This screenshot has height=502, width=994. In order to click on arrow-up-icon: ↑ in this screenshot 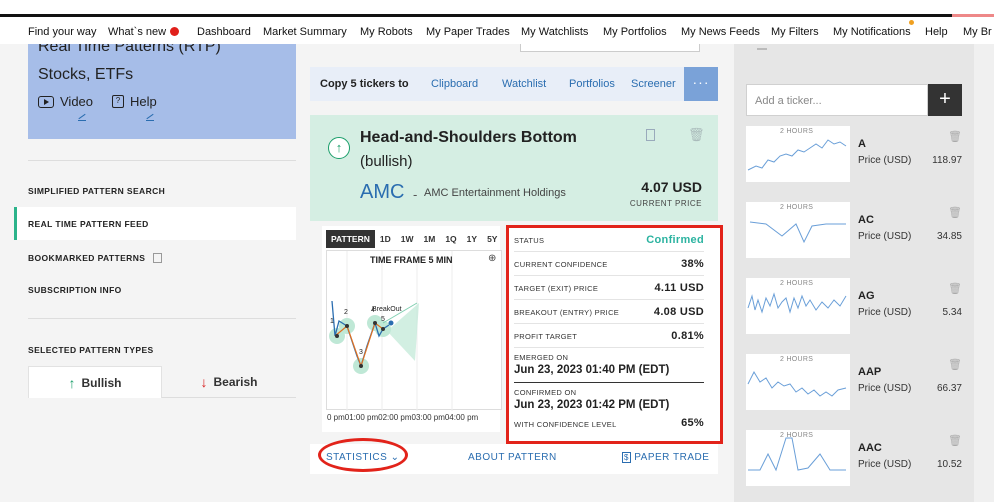, I will do `click(72, 382)`.